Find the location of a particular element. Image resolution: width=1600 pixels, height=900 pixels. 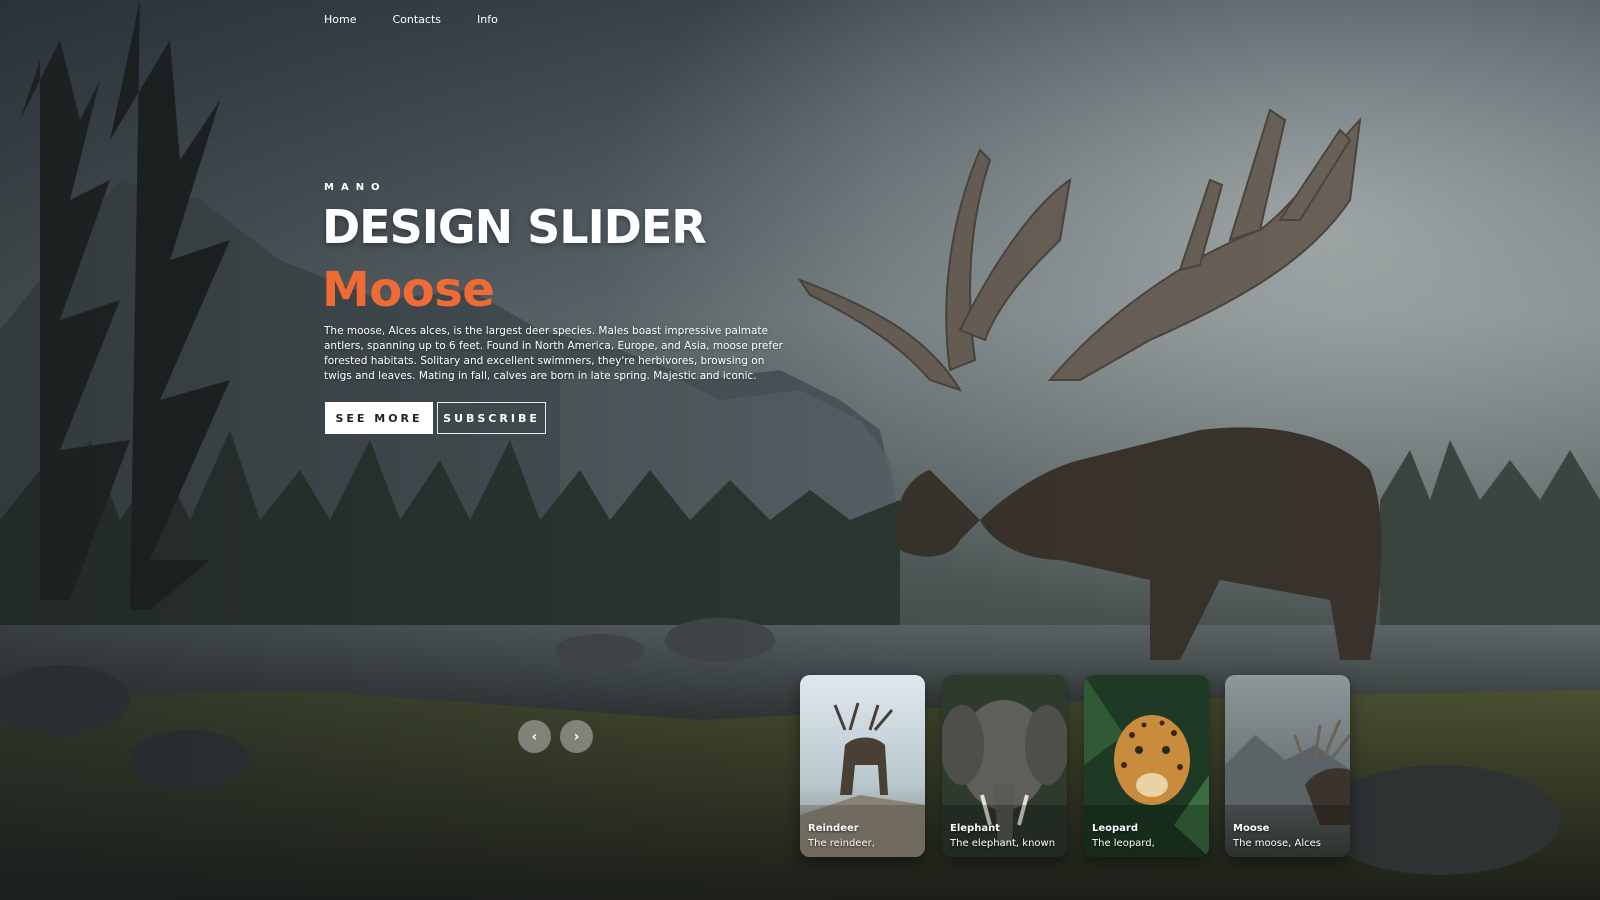

thumbnail-description: The moose, Alces is located at coordinates (1277, 843).